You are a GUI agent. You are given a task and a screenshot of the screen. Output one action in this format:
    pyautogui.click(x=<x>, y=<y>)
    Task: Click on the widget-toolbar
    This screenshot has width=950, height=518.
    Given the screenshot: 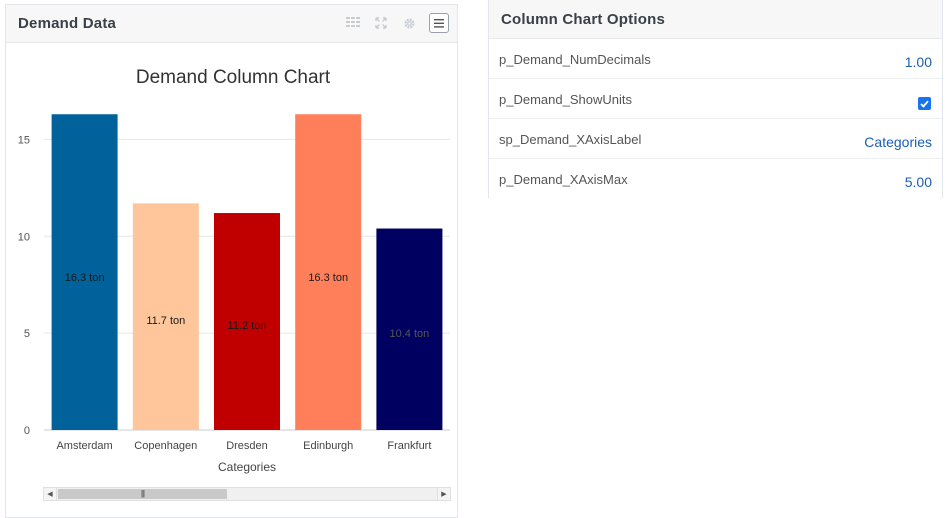 What is the action you would take?
    pyautogui.click(x=397, y=23)
    